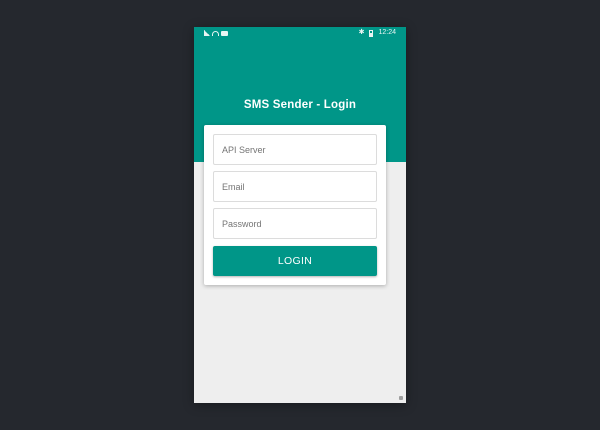  What do you see at coordinates (295, 186) in the screenshot?
I see `email-input` at bounding box center [295, 186].